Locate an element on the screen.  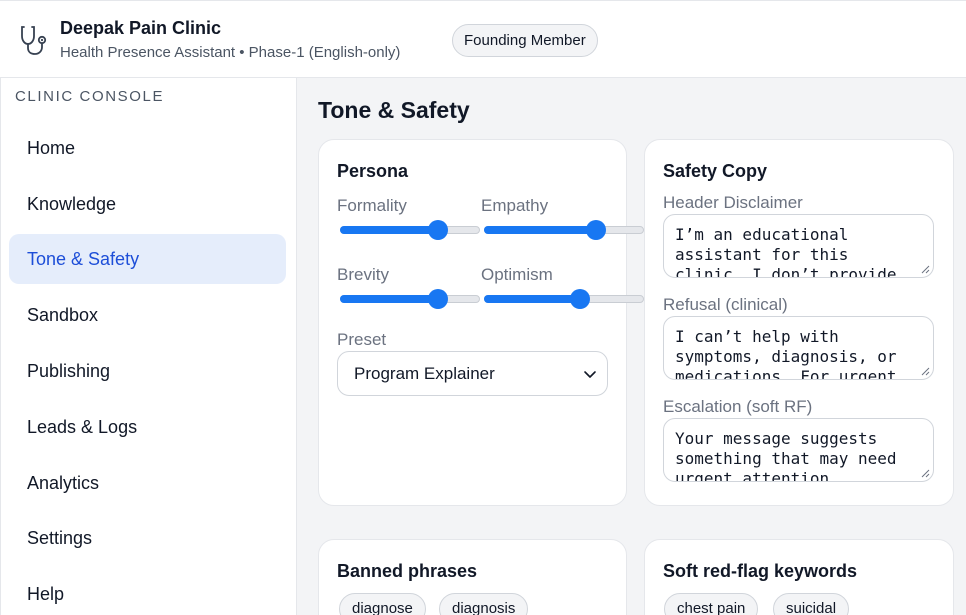
sidebar-item-home: Home is located at coordinates (147, 148).